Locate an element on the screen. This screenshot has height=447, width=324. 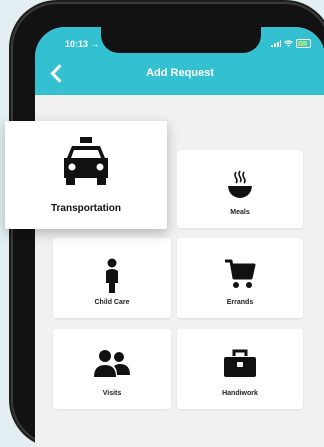
people-icon is located at coordinates (112, 363).